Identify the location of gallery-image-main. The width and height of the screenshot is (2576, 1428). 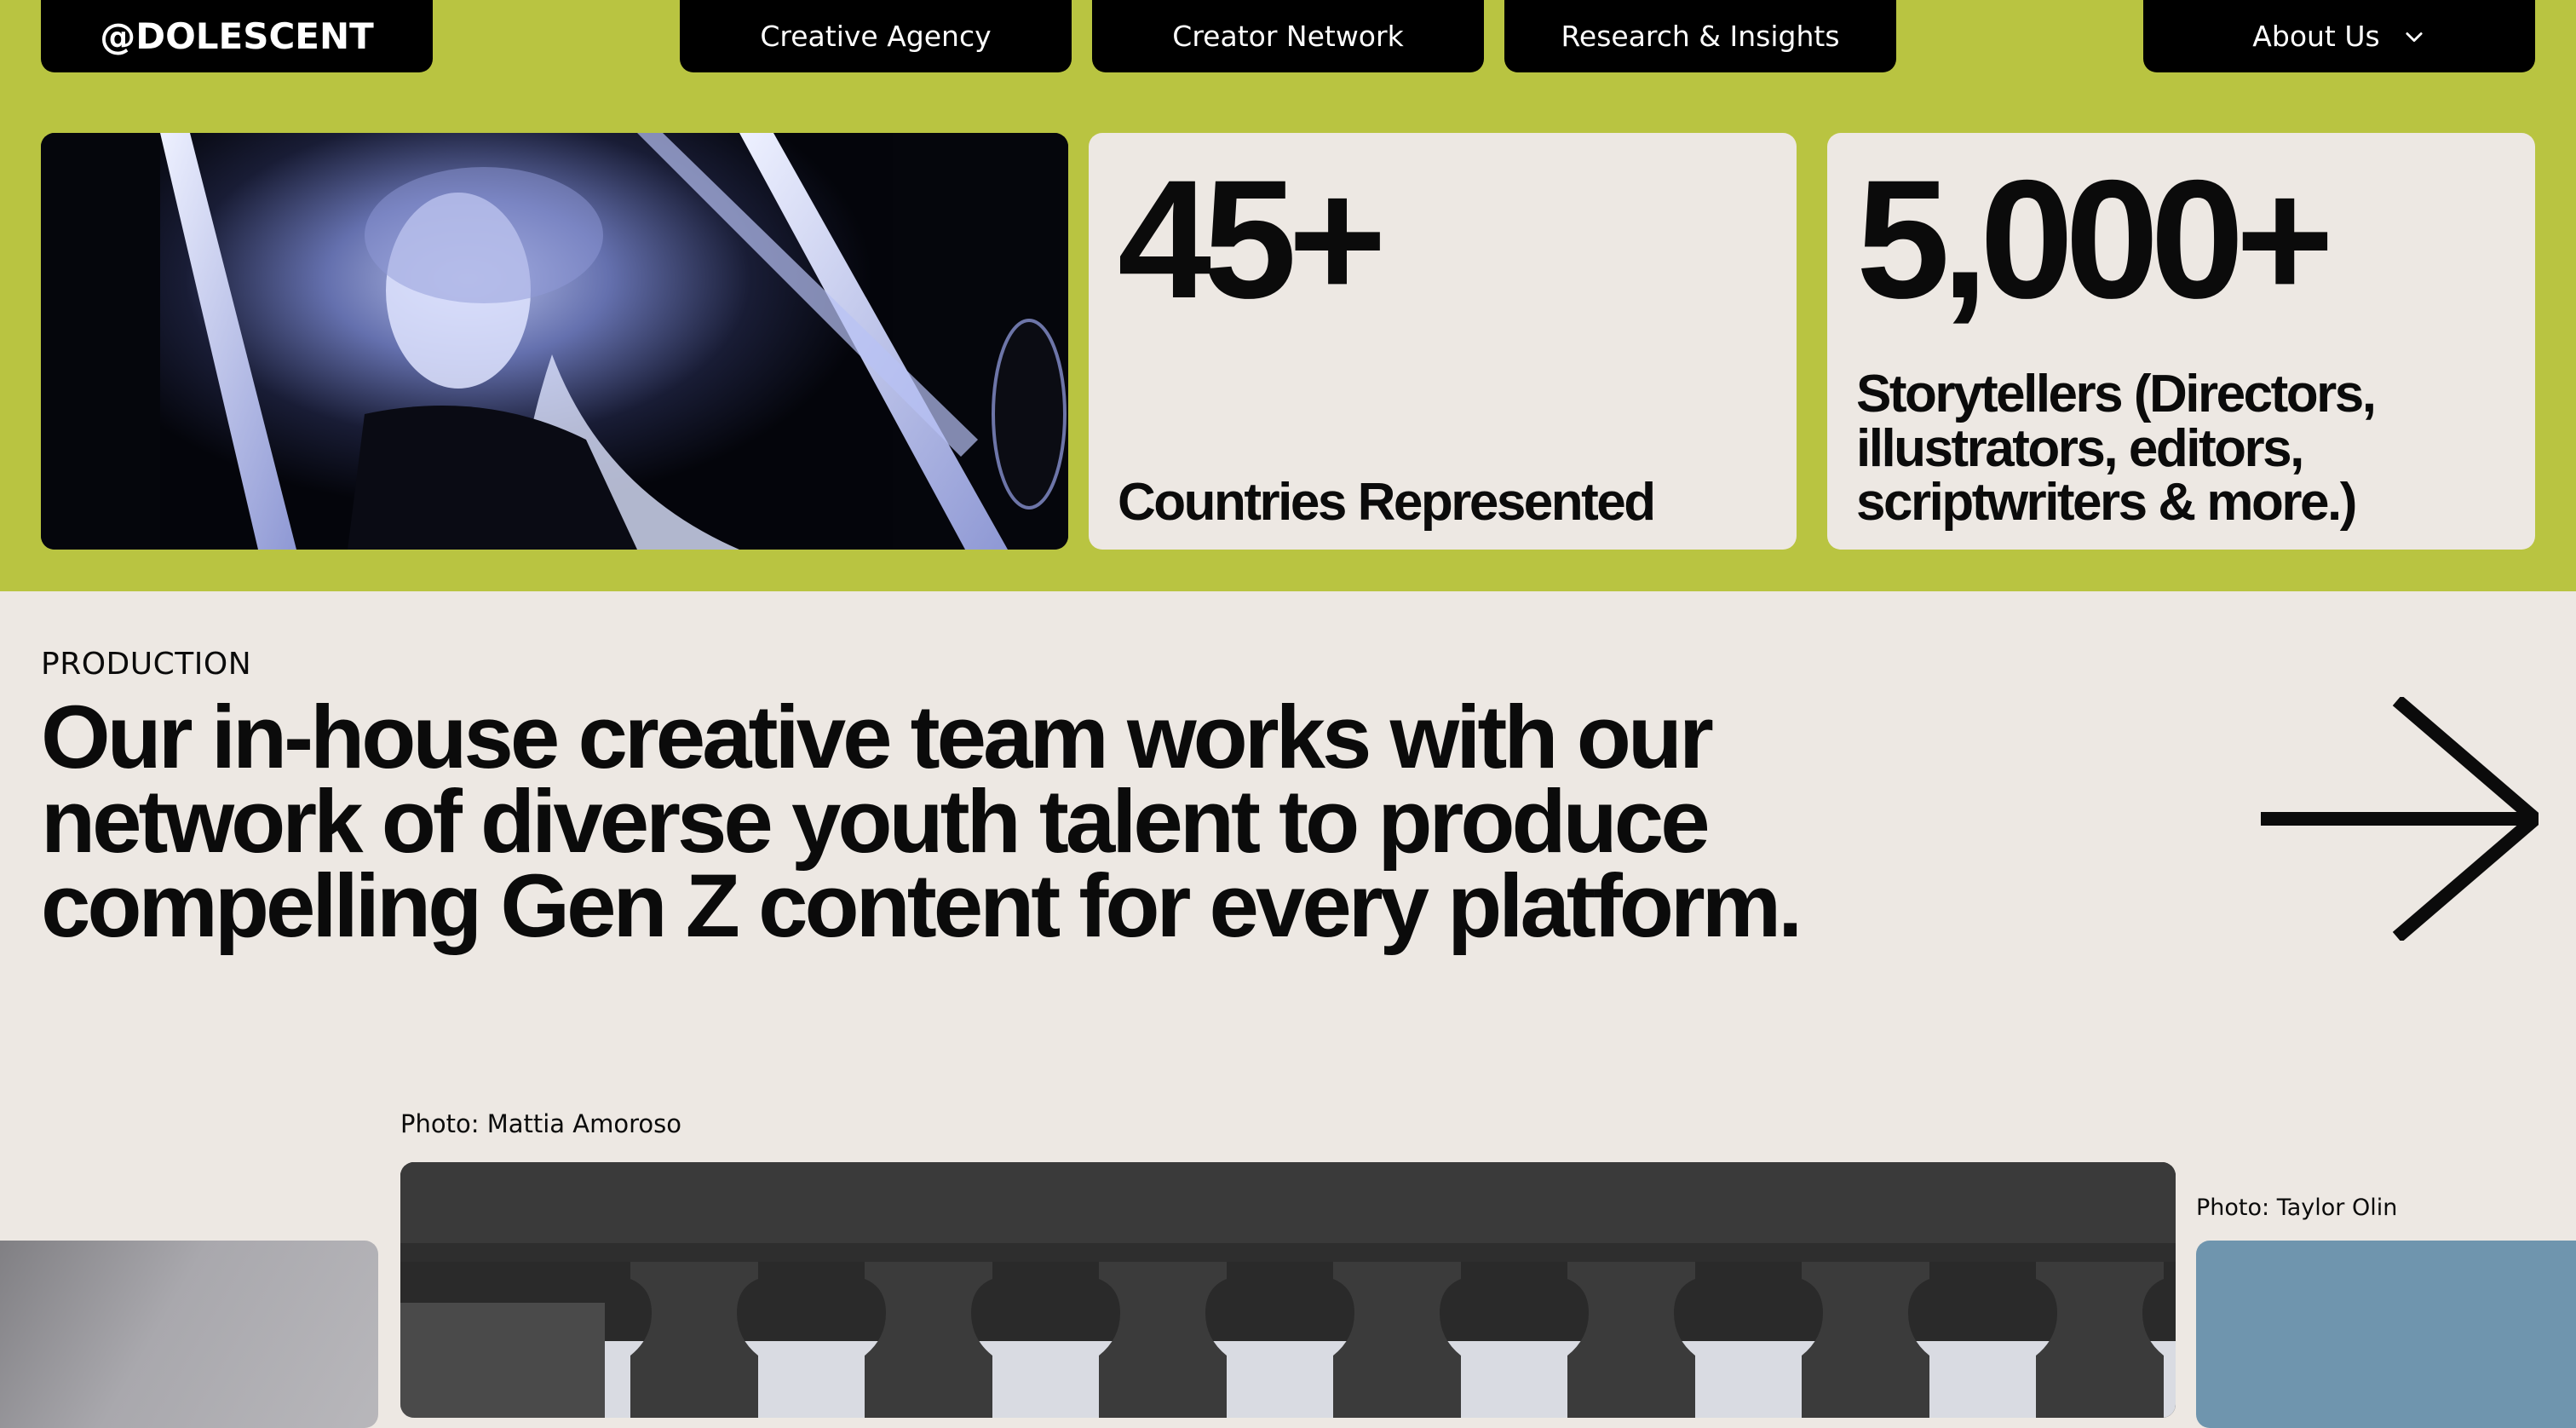
(1288, 1290).